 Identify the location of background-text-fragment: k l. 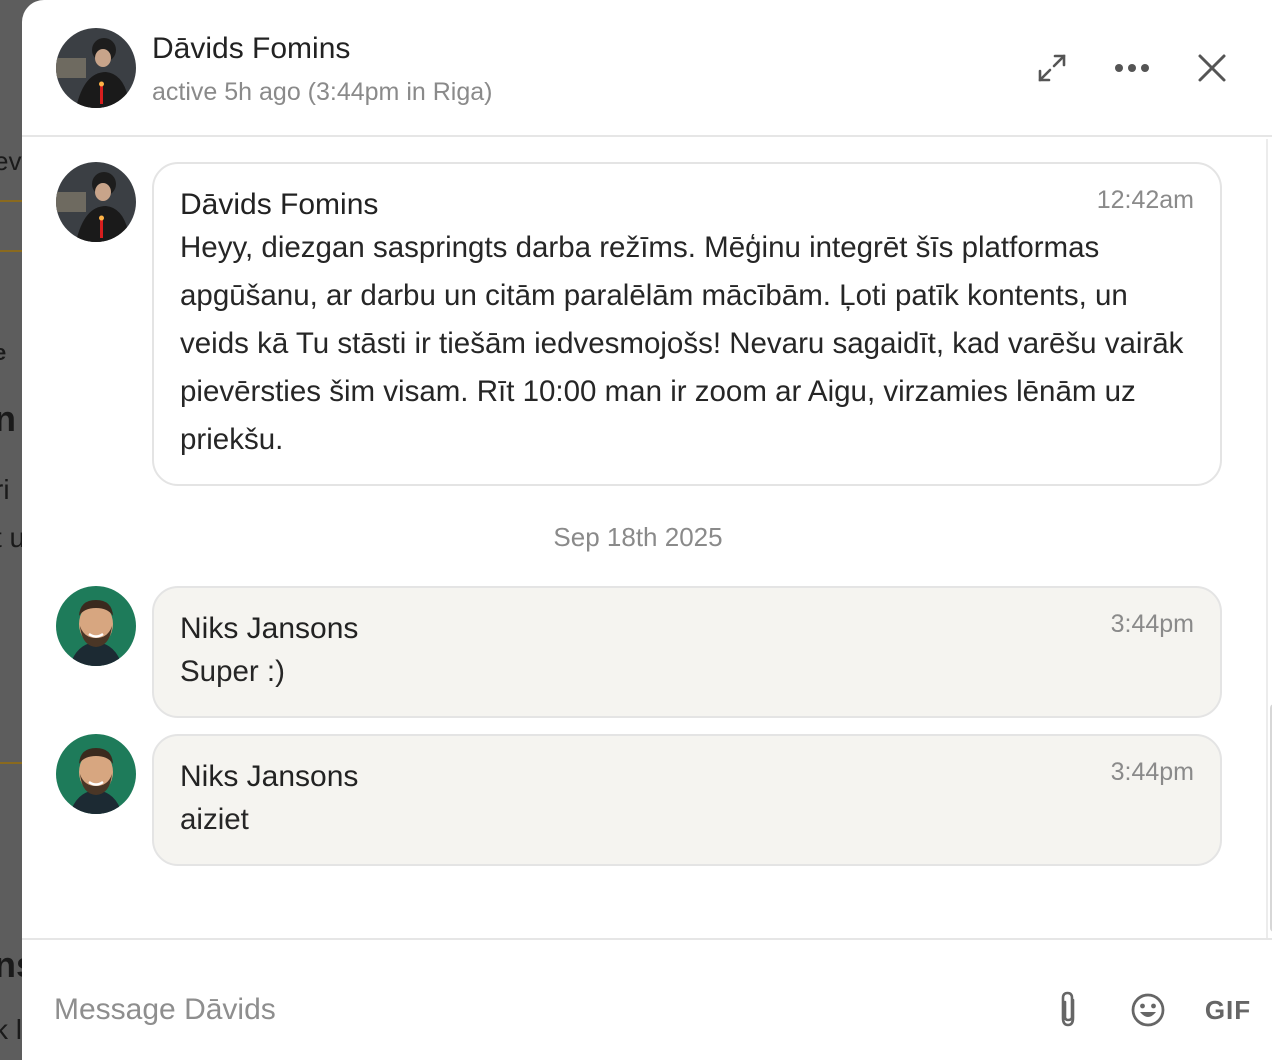
(11, 1029).